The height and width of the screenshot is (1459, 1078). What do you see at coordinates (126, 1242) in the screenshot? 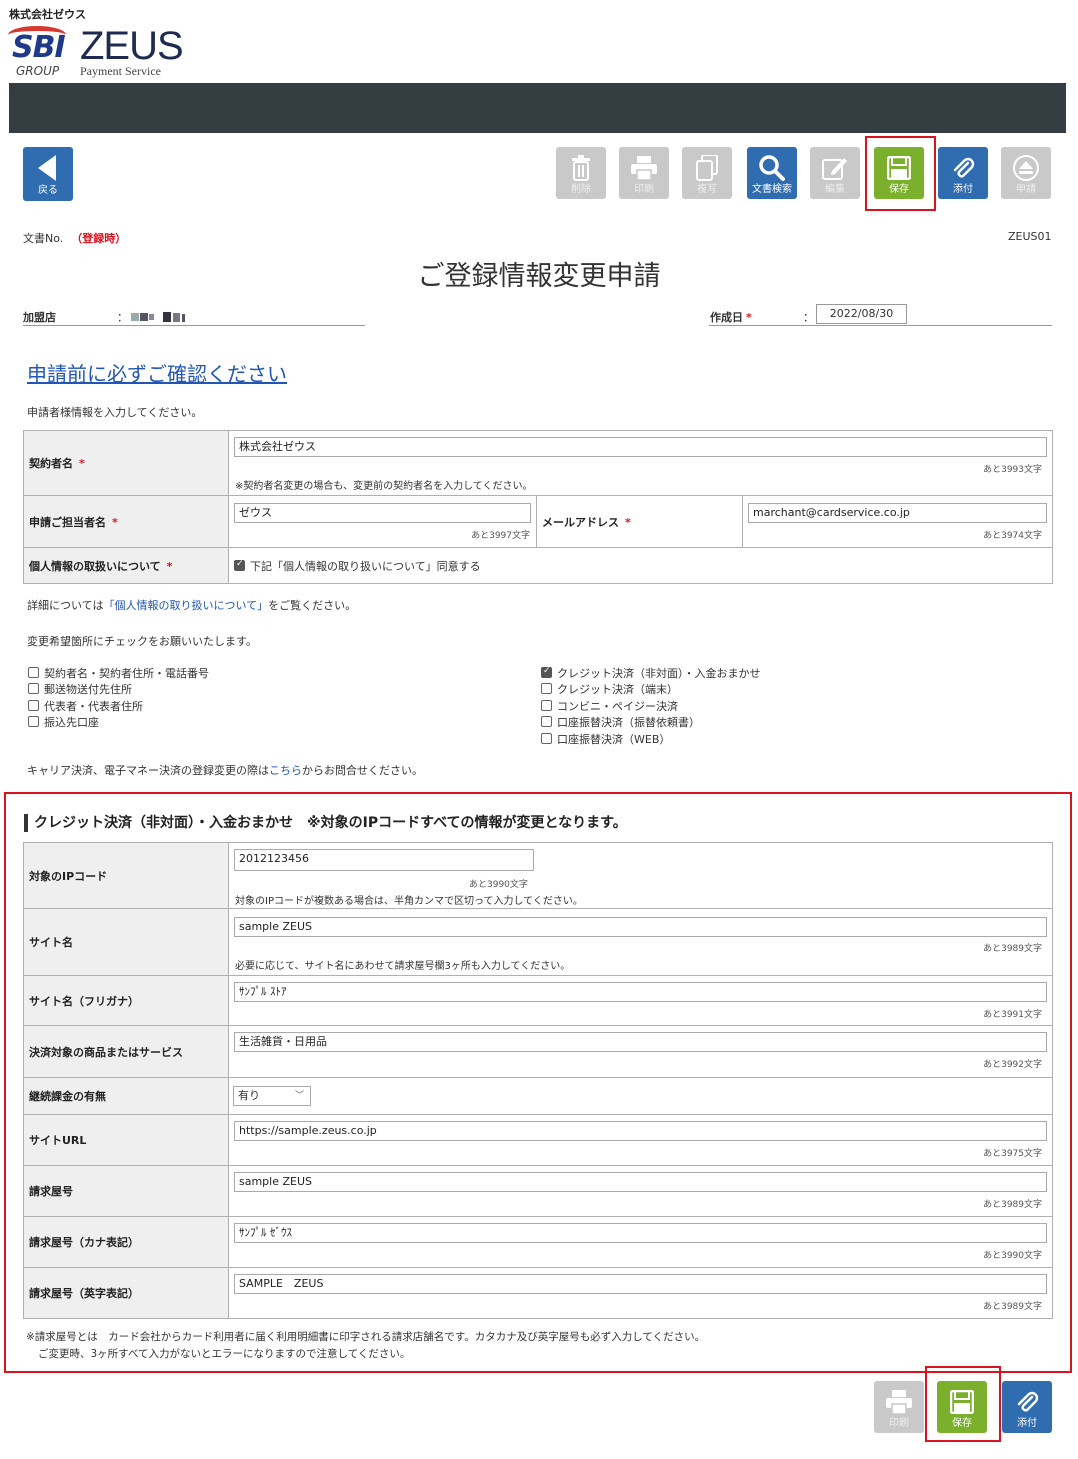
I see `billing-kana-label: 請求屋号（カナ表記）` at bounding box center [126, 1242].